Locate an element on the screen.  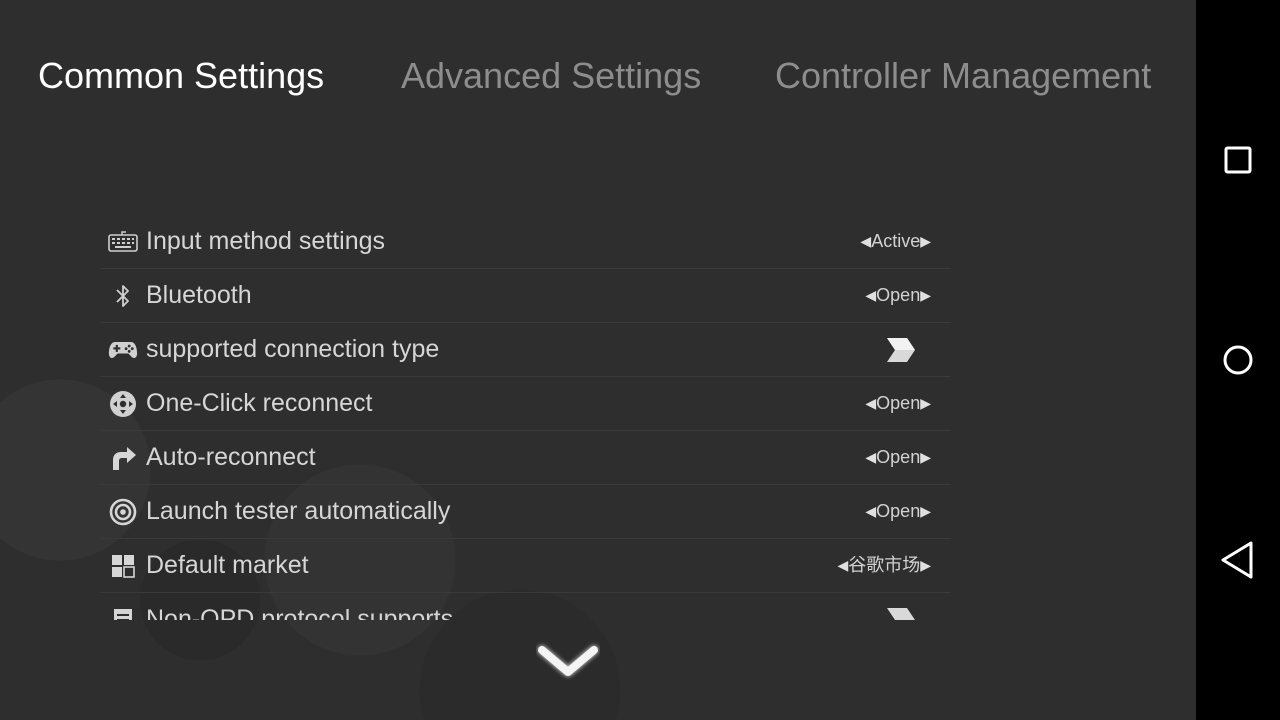
bluetooth-icon is located at coordinates (123, 296).